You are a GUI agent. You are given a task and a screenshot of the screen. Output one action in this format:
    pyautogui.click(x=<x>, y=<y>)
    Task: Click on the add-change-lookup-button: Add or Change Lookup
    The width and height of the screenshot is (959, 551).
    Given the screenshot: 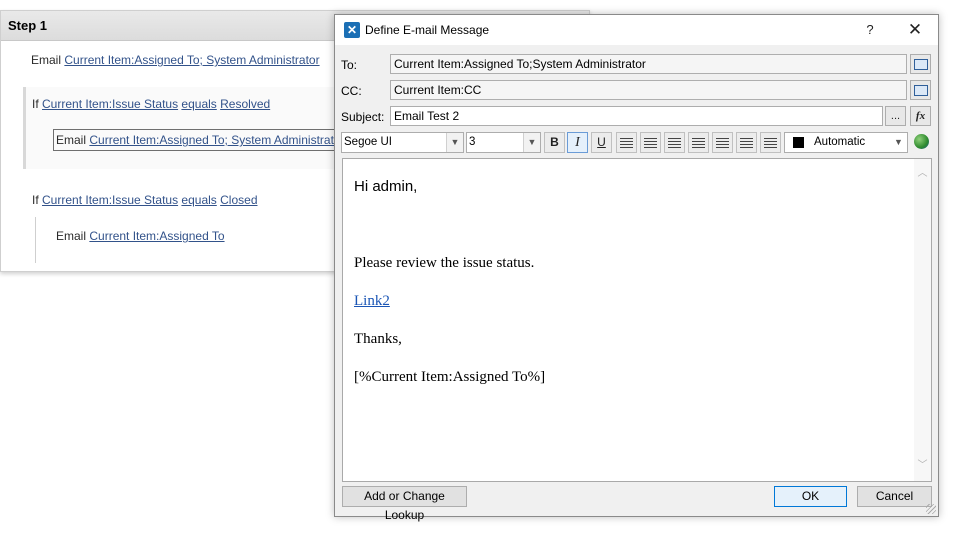 What is the action you would take?
    pyautogui.click(x=404, y=504)
    